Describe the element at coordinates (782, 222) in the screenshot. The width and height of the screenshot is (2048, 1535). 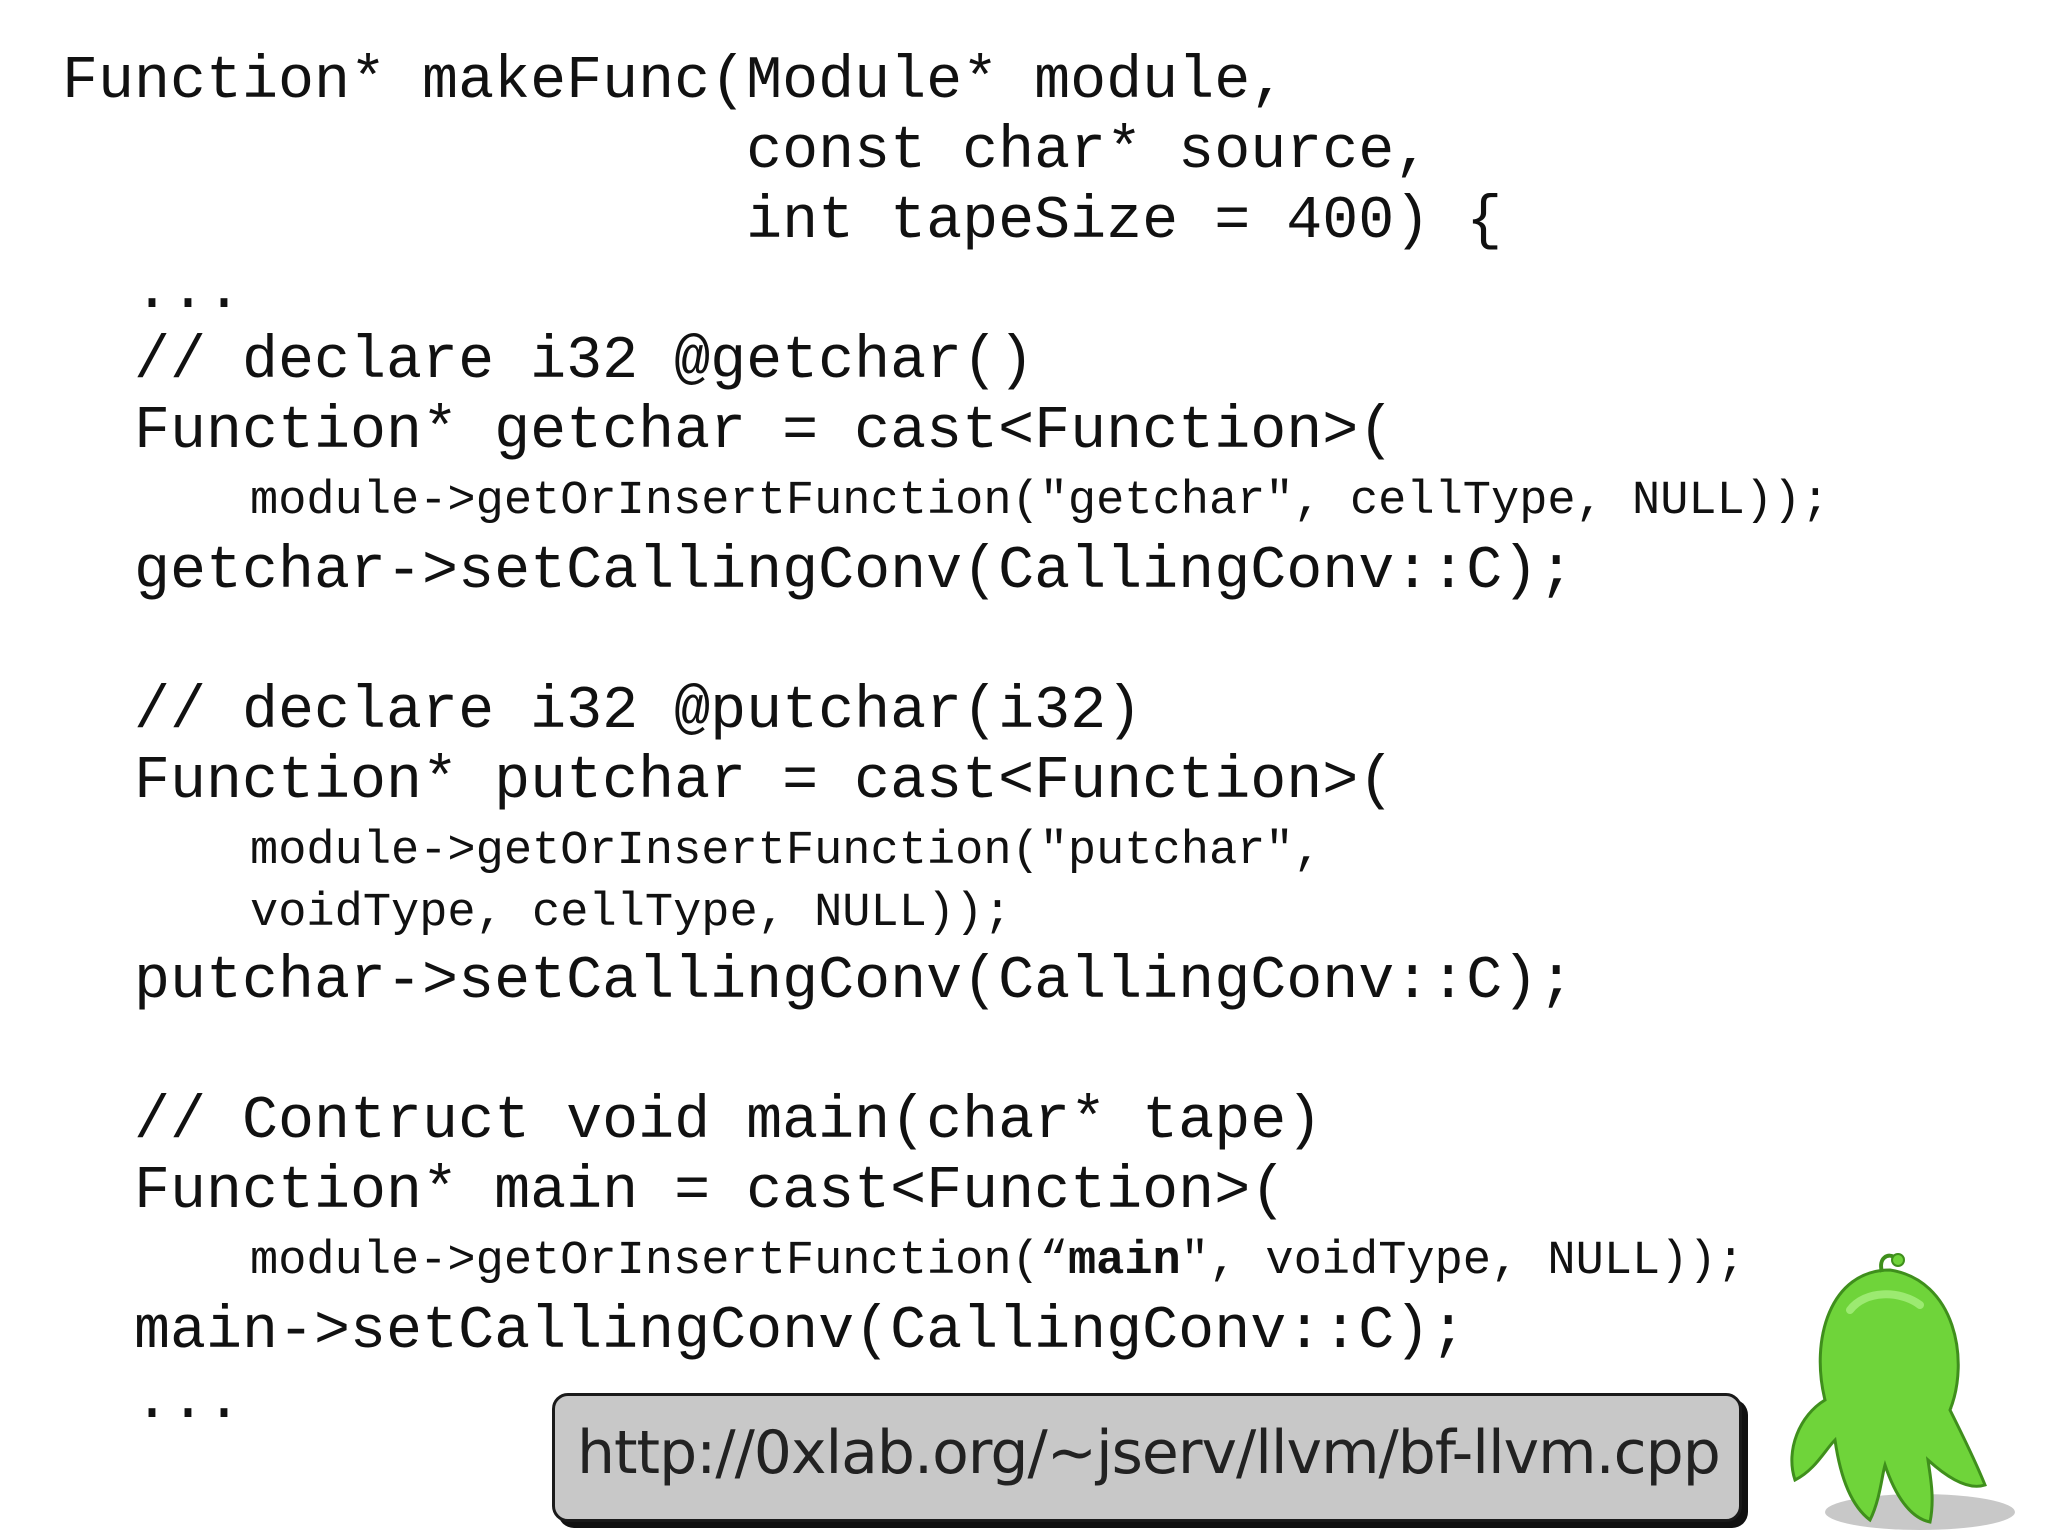
I see `code-line-3: int tapeSize = 400) {` at that location.